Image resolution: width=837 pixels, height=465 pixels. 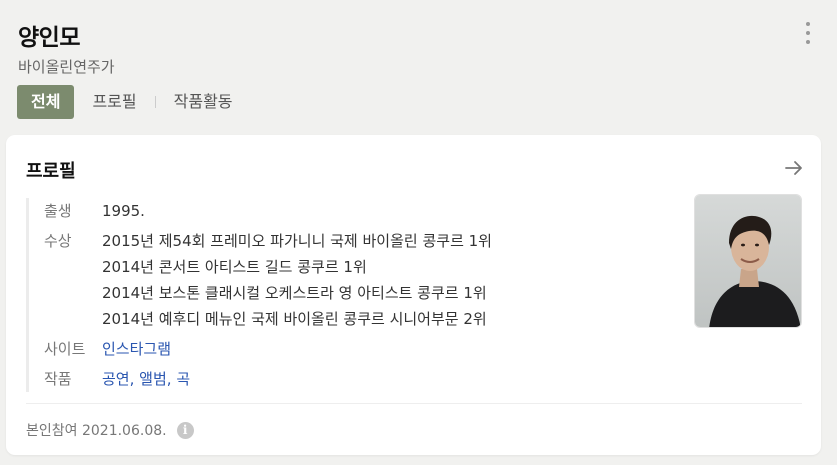 I want to click on header: 양인모, so click(x=49, y=35).